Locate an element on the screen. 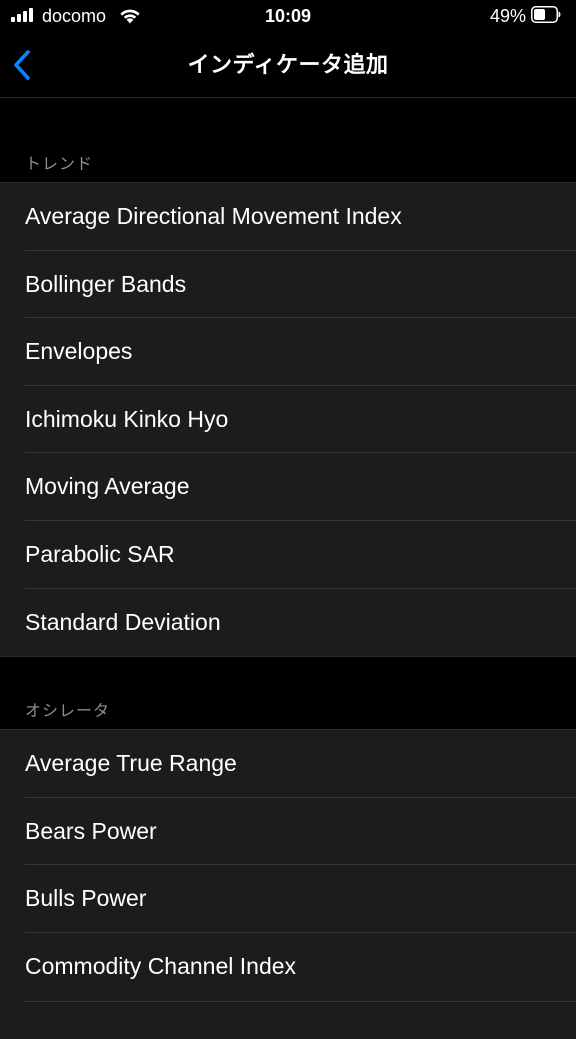 The width and height of the screenshot is (576, 1039). list-item-label: Moving Average is located at coordinates (107, 486).